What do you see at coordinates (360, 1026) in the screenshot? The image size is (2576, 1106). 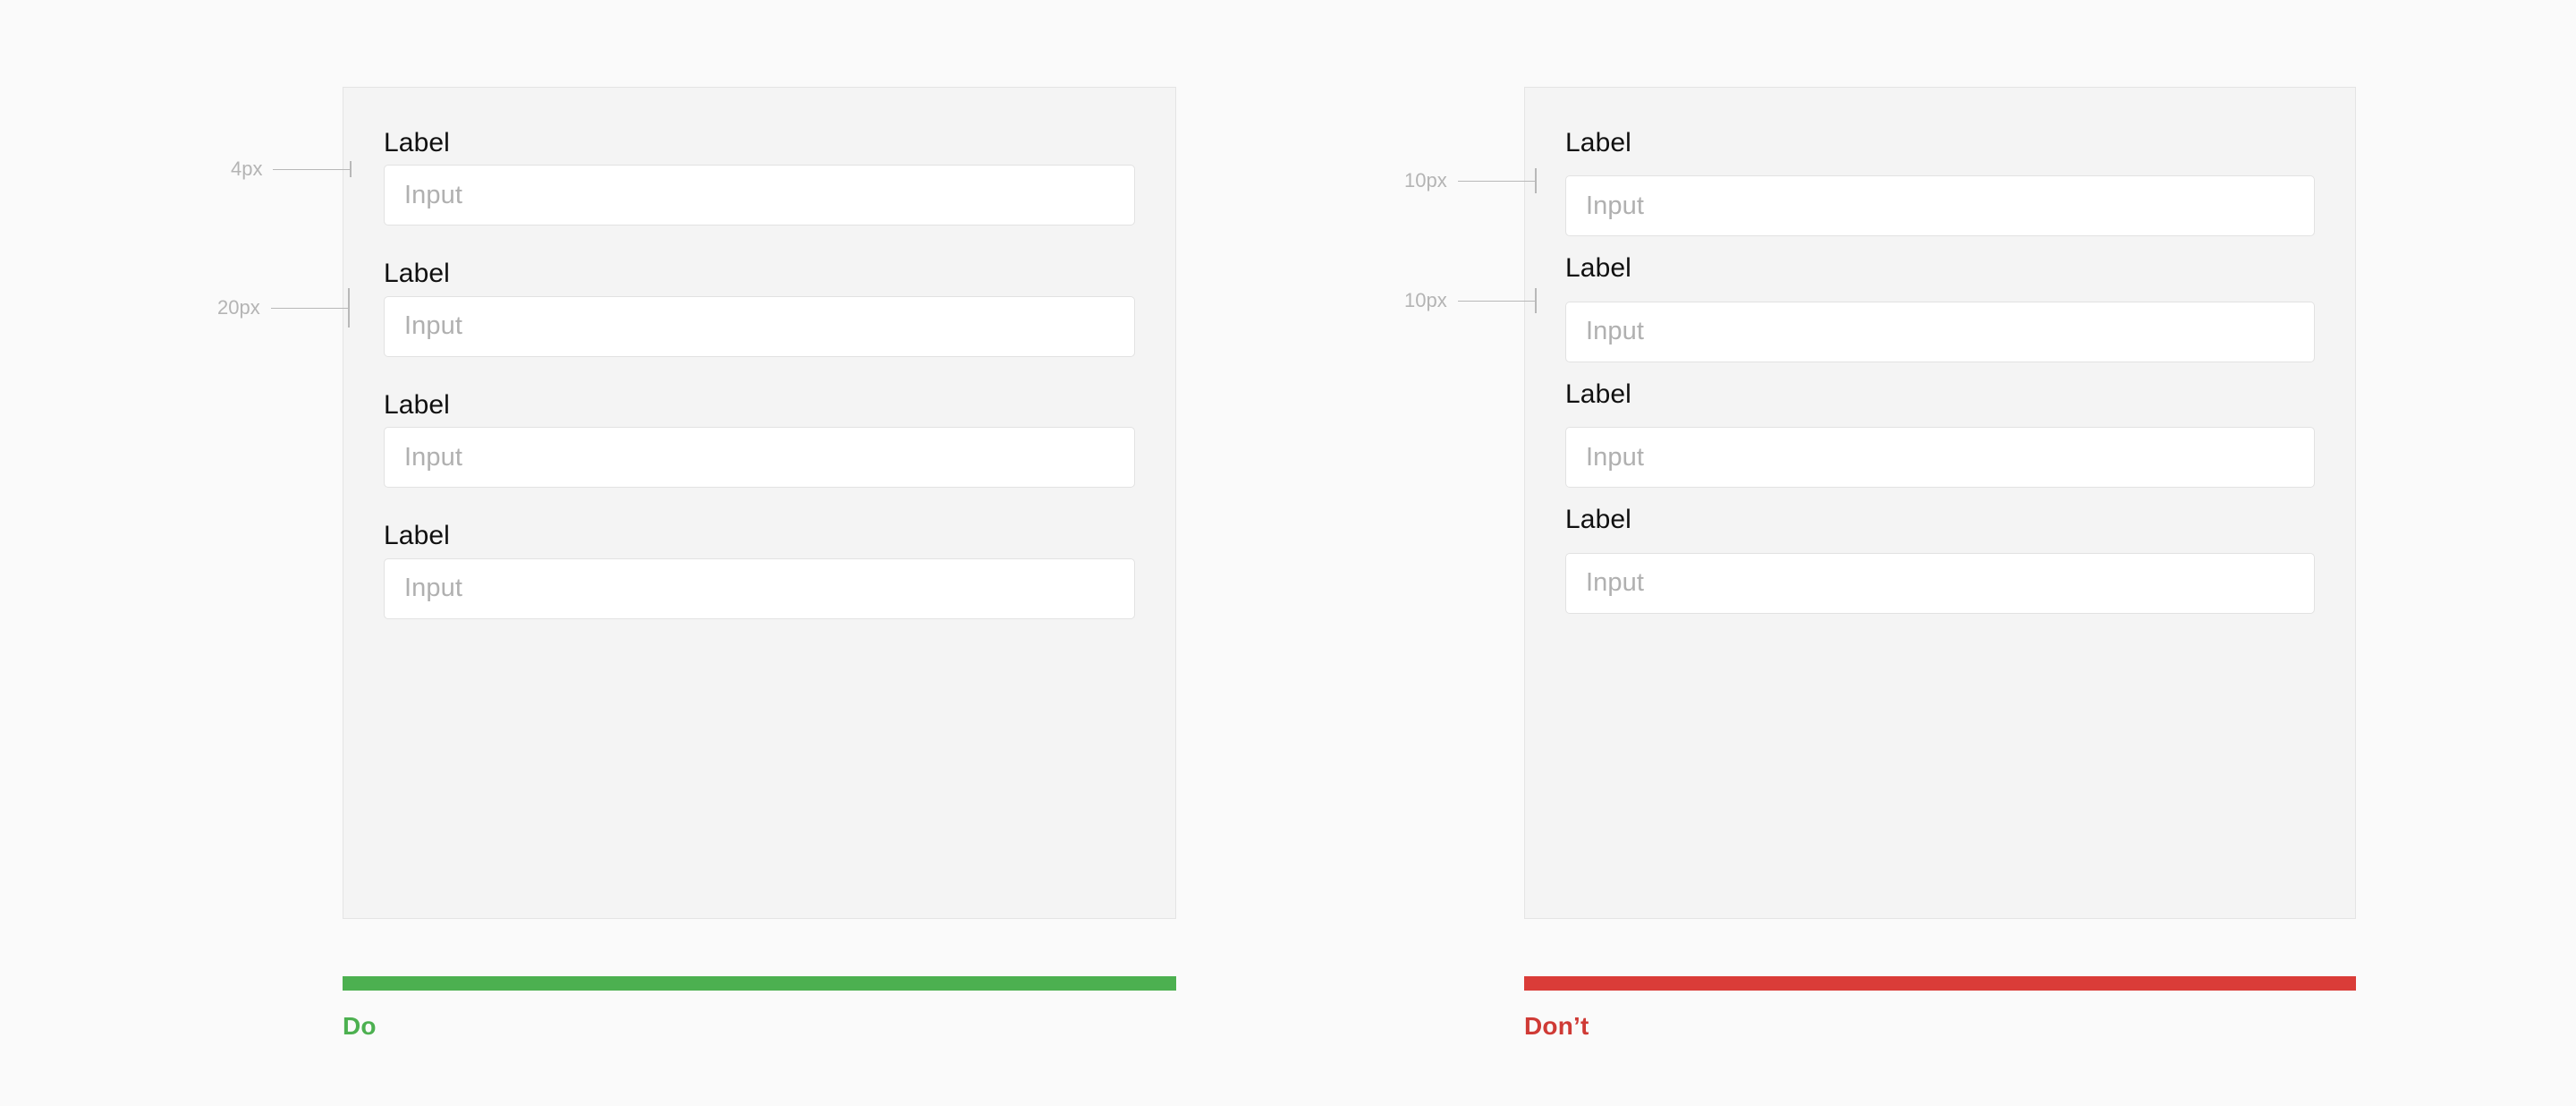 I see `do-verdict-label: Do` at bounding box center [360, 1026].